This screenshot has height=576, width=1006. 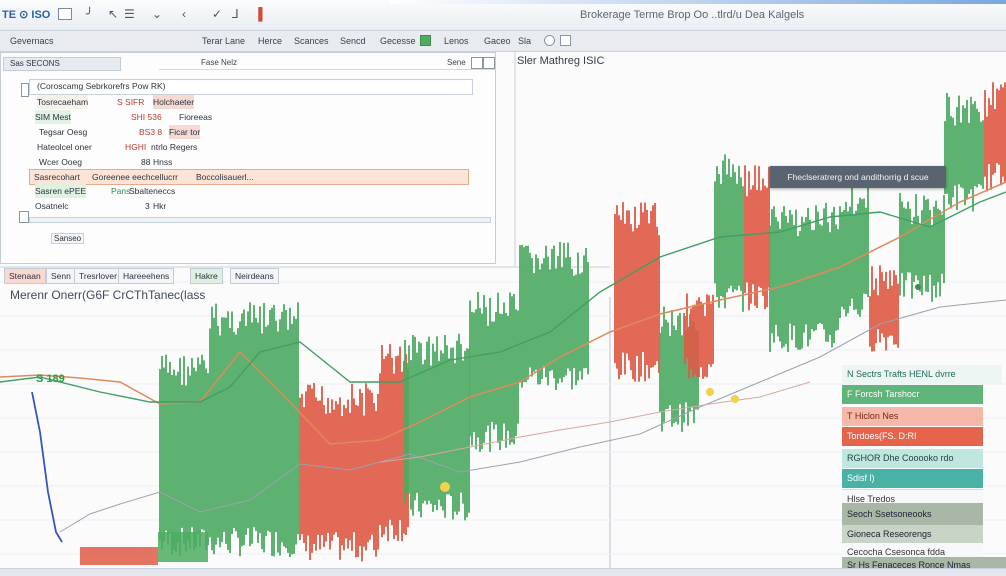 What do you see at coordinates (61, 276) in the screenshot?
I see `tab-senn: Senn` at bounding box center [61, 276].